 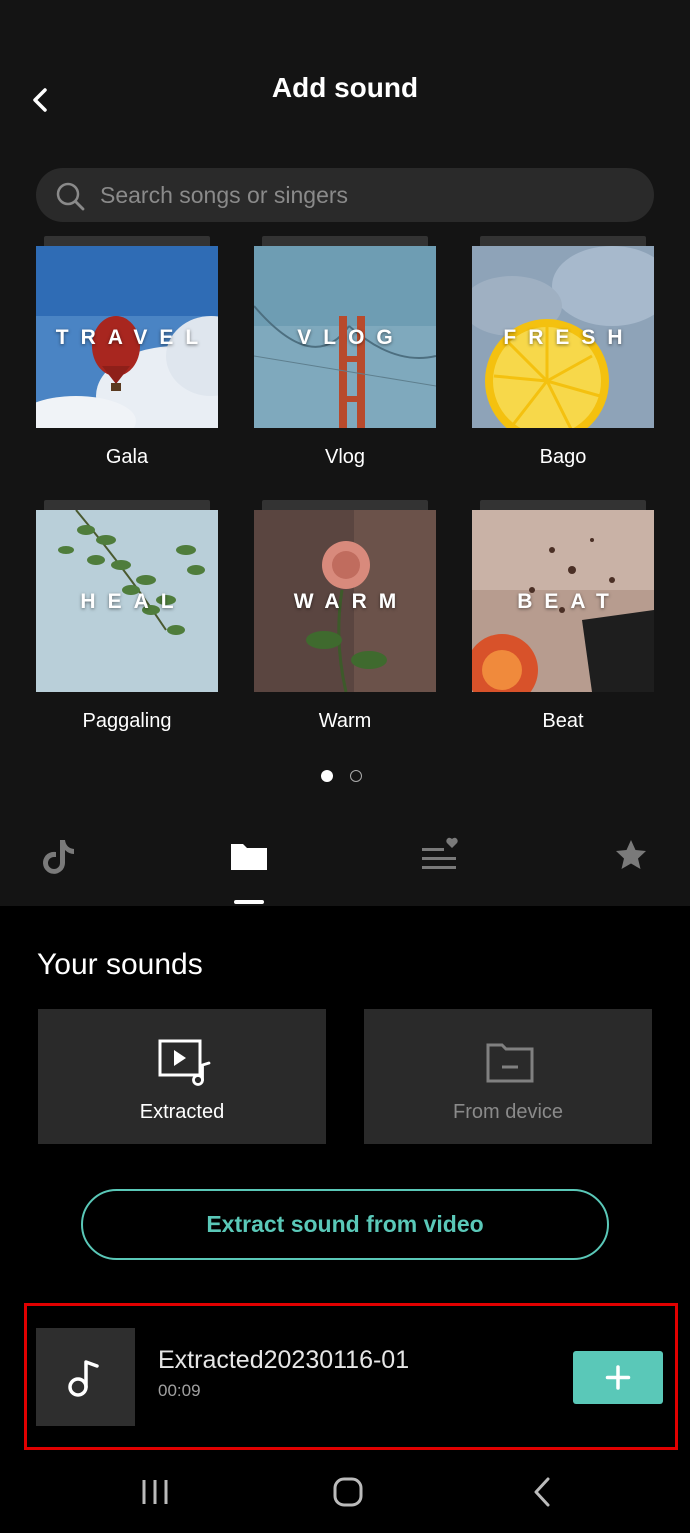 I want to click on category-thumbnail: VLOG, so click(x=345, y=337).